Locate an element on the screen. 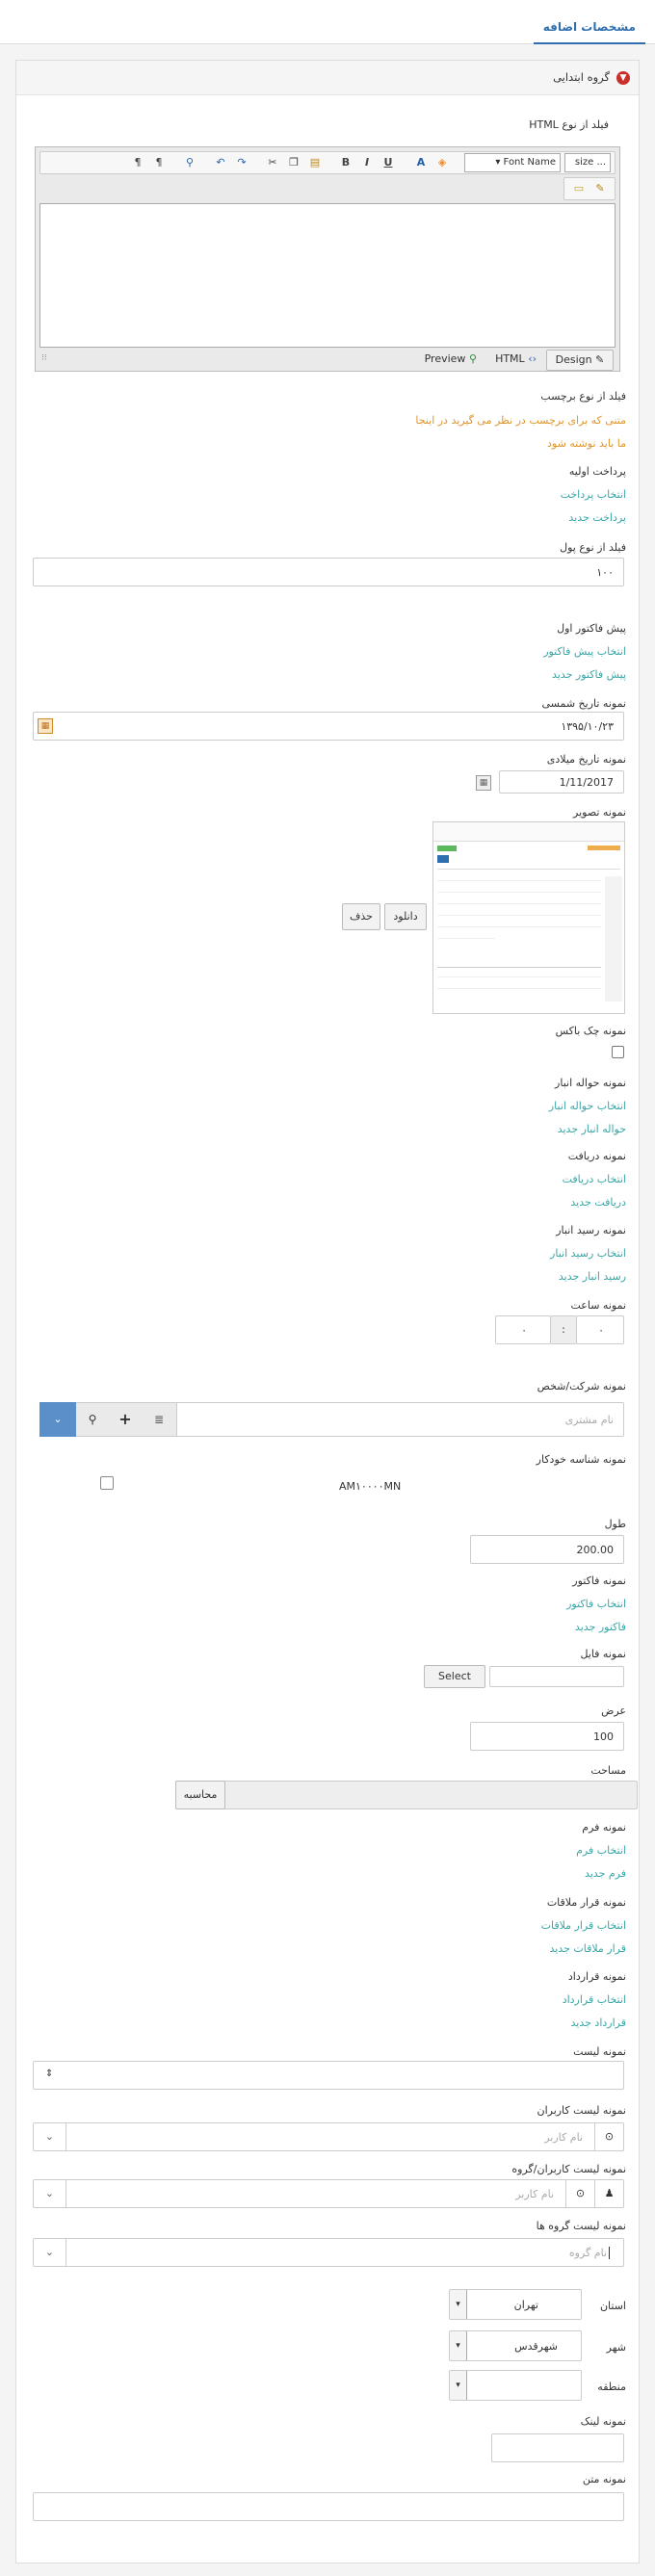 The image size is (655, 2576). copy-icon: ❐ is located at coordinates (293, 162).